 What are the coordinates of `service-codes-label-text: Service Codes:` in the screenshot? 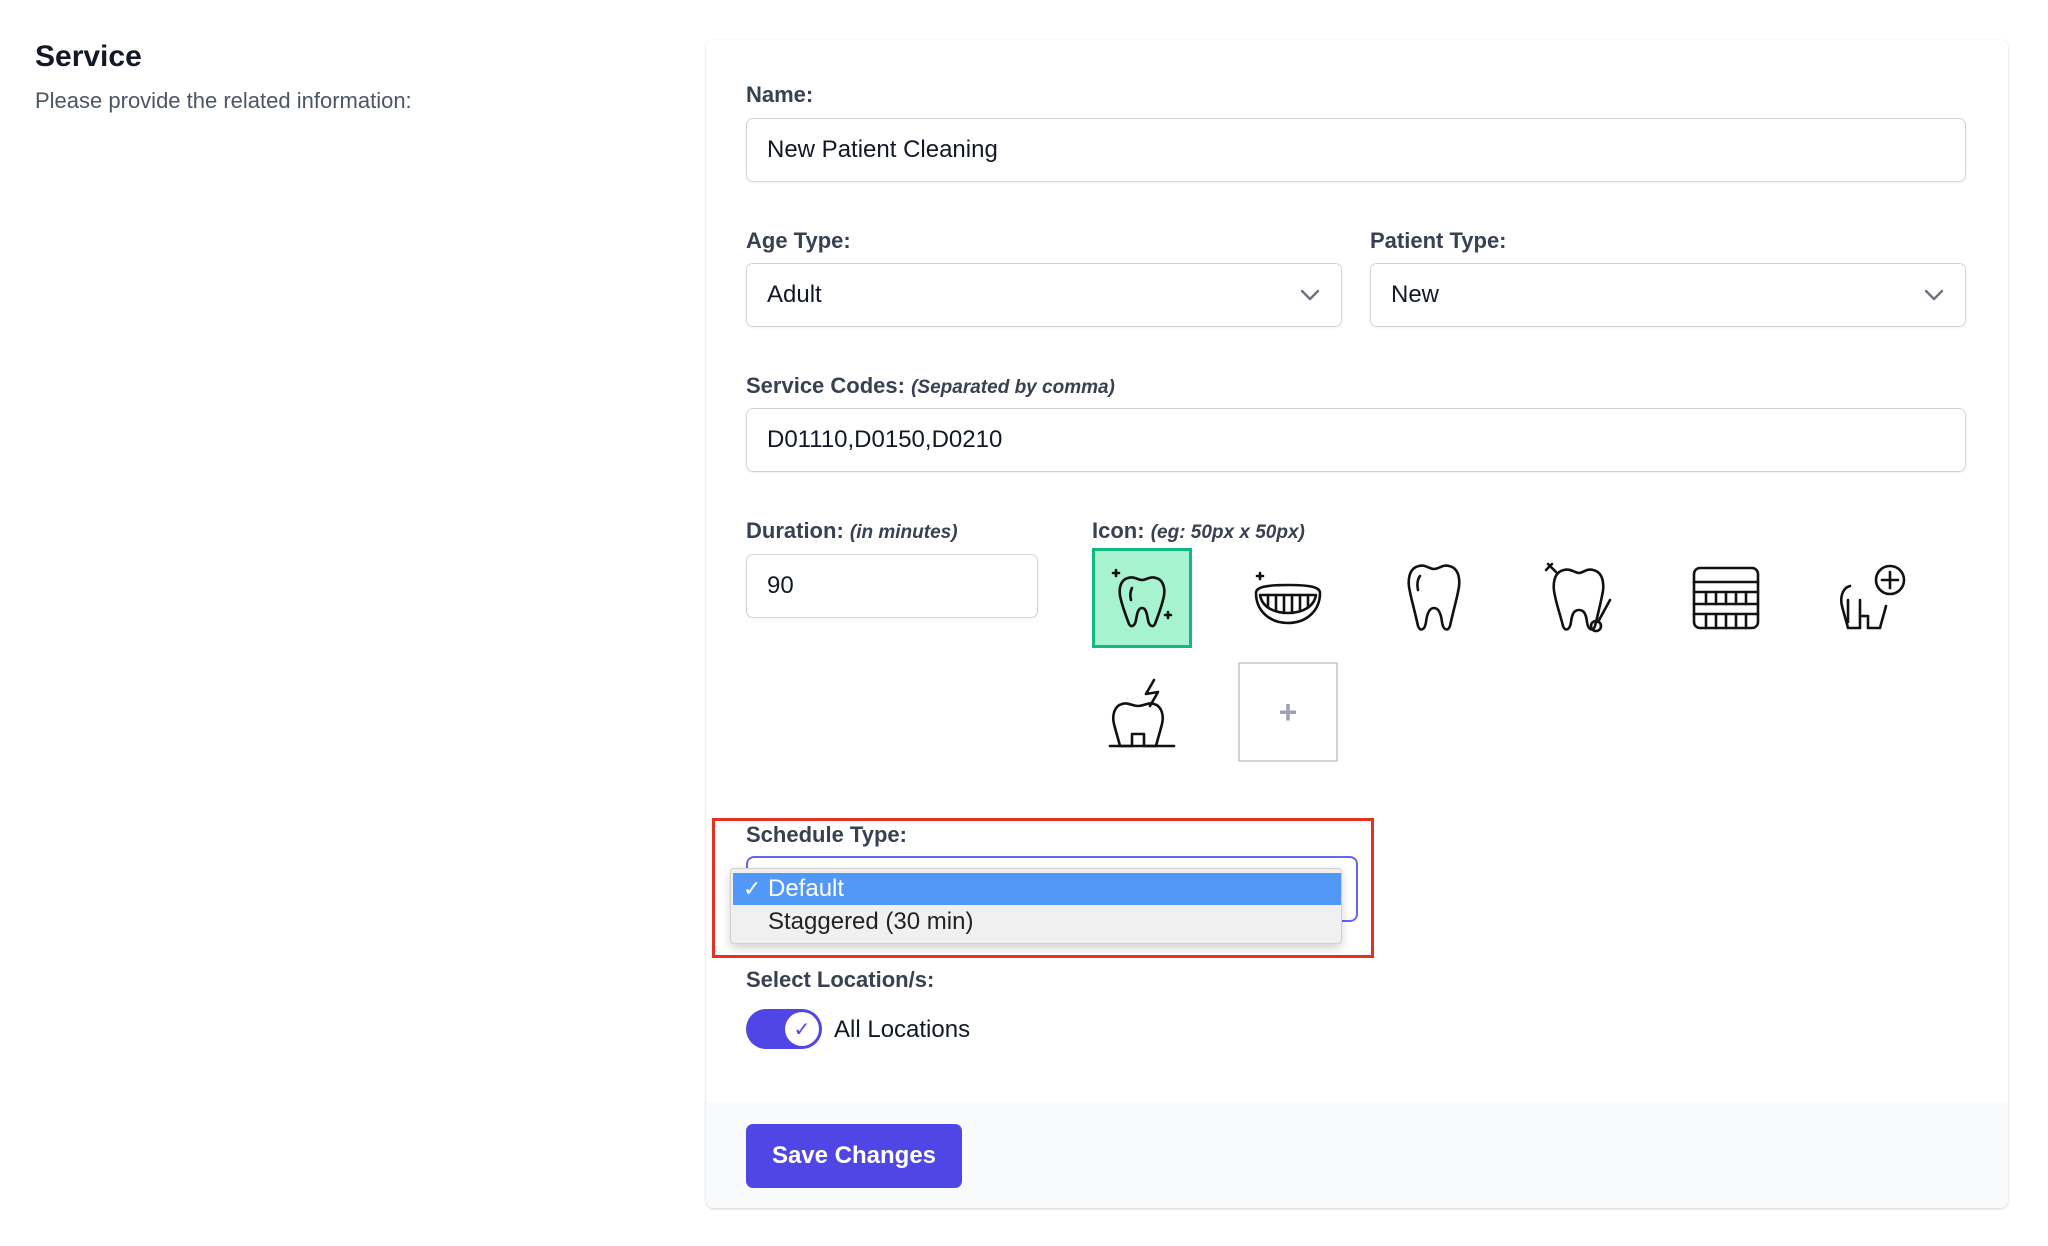 It's located at (825, 385).